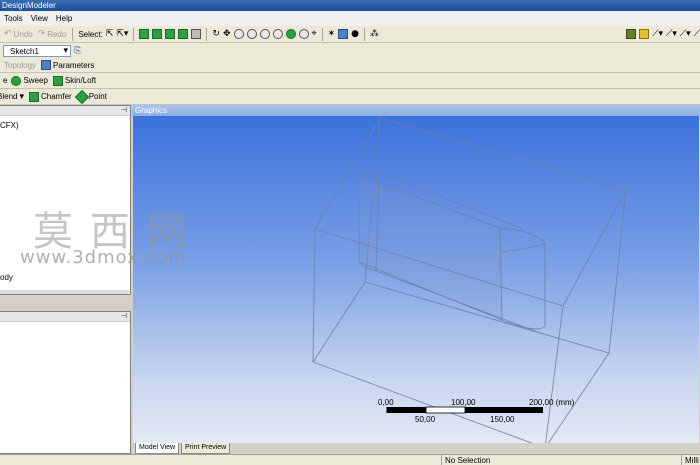 This screenshot has height=465, width=700. Describe the element at coordinates (657, 34) in the screenshot. I see `line-tool-1-icon: ⟋▾` at that location.